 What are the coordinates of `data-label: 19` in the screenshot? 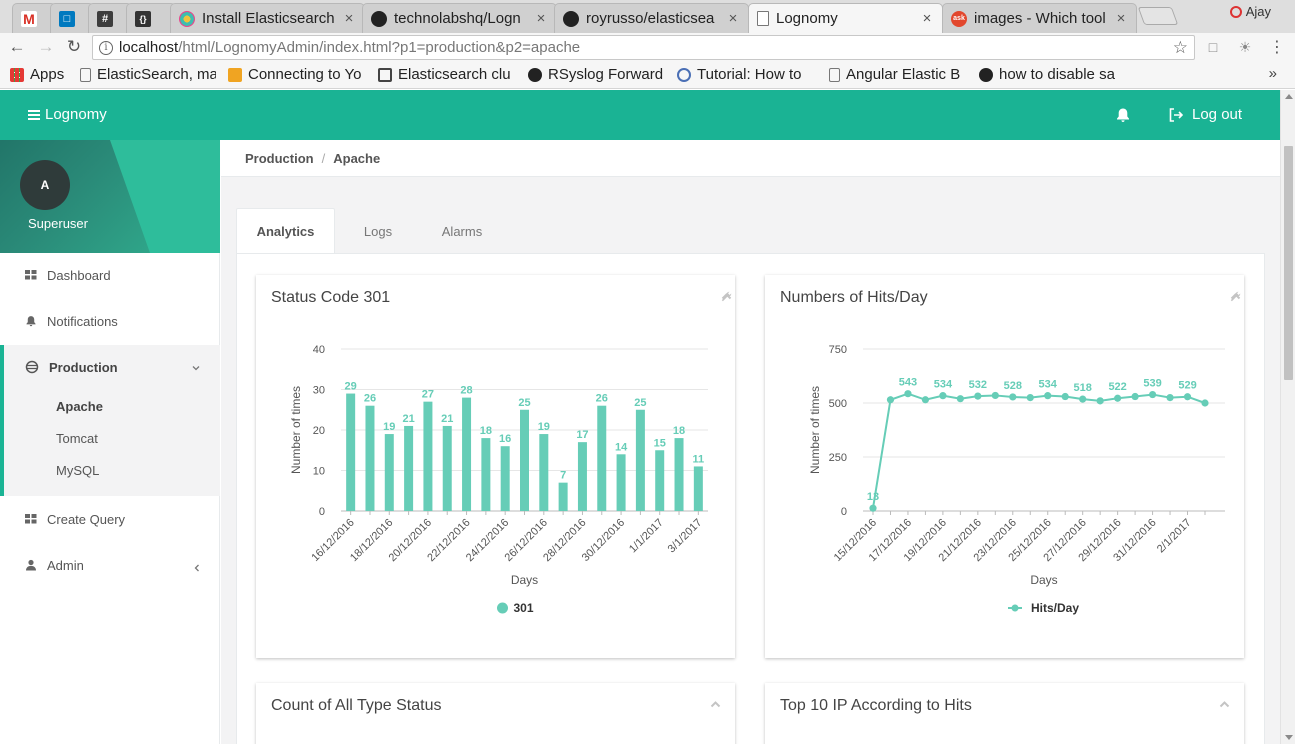 It's located at (389, 427).